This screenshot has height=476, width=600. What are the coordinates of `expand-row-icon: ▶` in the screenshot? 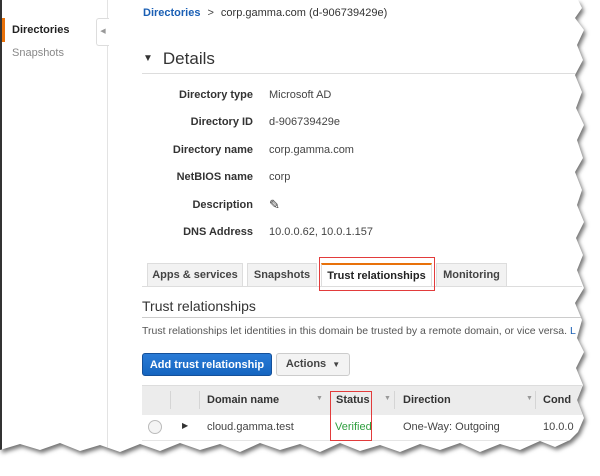 It's located at (185, 425).